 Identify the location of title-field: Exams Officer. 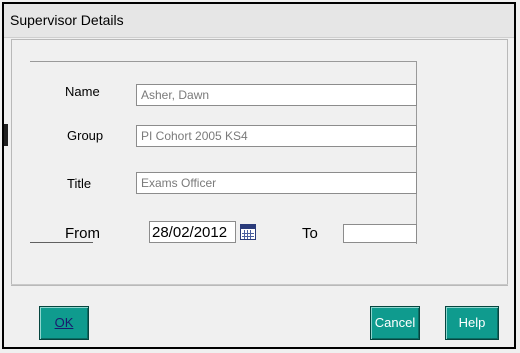
(276, 183).